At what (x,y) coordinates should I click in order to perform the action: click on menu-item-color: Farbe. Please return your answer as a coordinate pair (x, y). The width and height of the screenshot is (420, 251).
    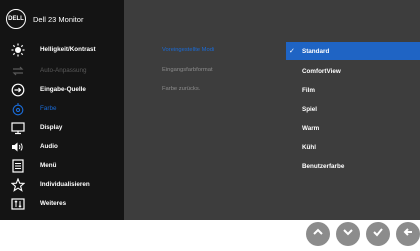
    Looking at the image, I should click on (62, 108).